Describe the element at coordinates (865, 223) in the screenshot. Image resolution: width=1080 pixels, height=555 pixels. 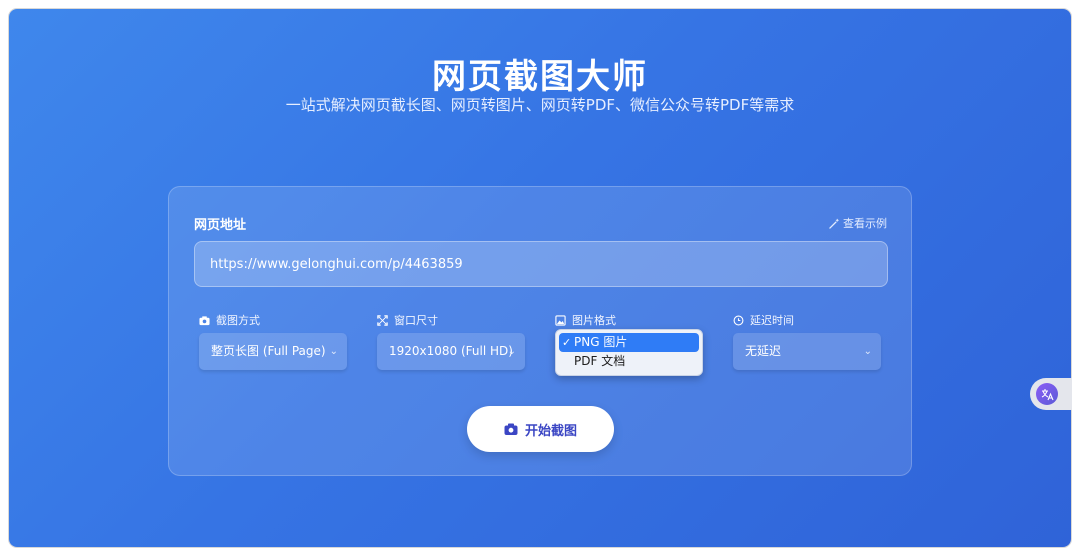
I see `view-example-label: 查看示例` at that location.